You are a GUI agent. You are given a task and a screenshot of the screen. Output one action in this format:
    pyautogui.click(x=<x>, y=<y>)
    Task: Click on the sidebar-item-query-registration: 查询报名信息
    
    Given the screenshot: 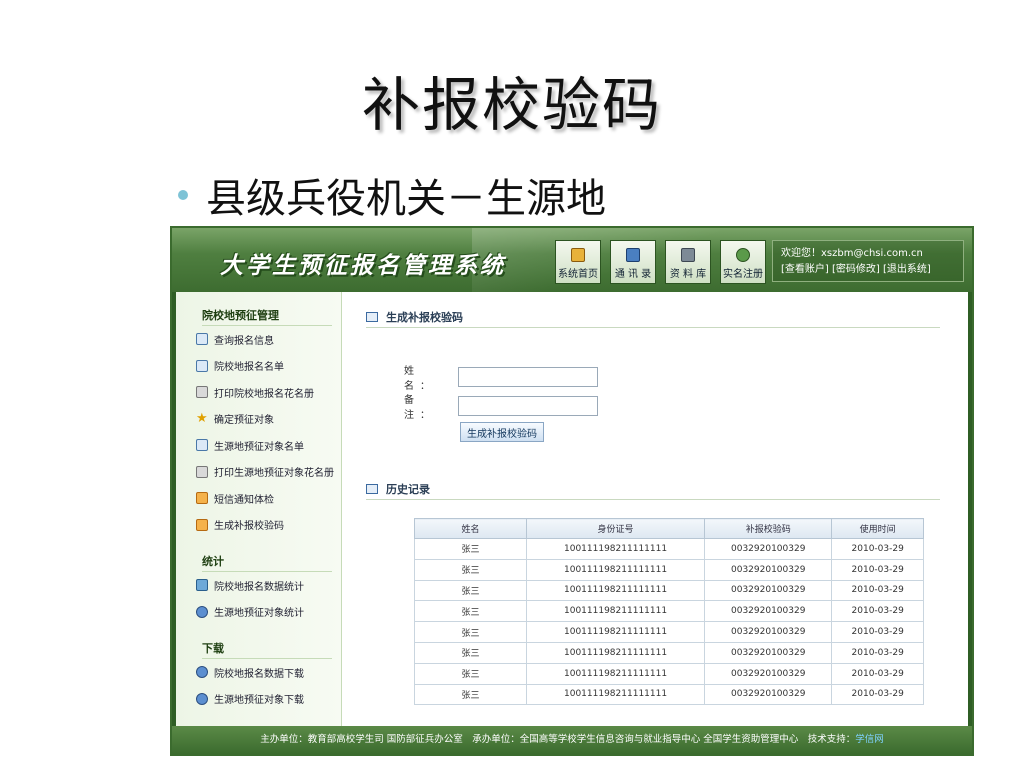 What is the action you would take?
    pyautogui.click(x=258, y=339)
    